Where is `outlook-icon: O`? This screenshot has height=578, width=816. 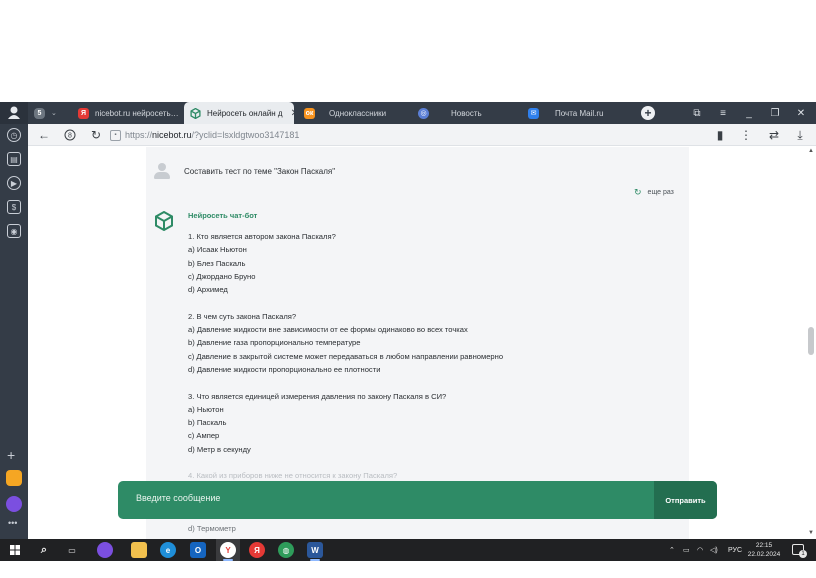 outlook-icon: O is located at coordinates (198, 550).